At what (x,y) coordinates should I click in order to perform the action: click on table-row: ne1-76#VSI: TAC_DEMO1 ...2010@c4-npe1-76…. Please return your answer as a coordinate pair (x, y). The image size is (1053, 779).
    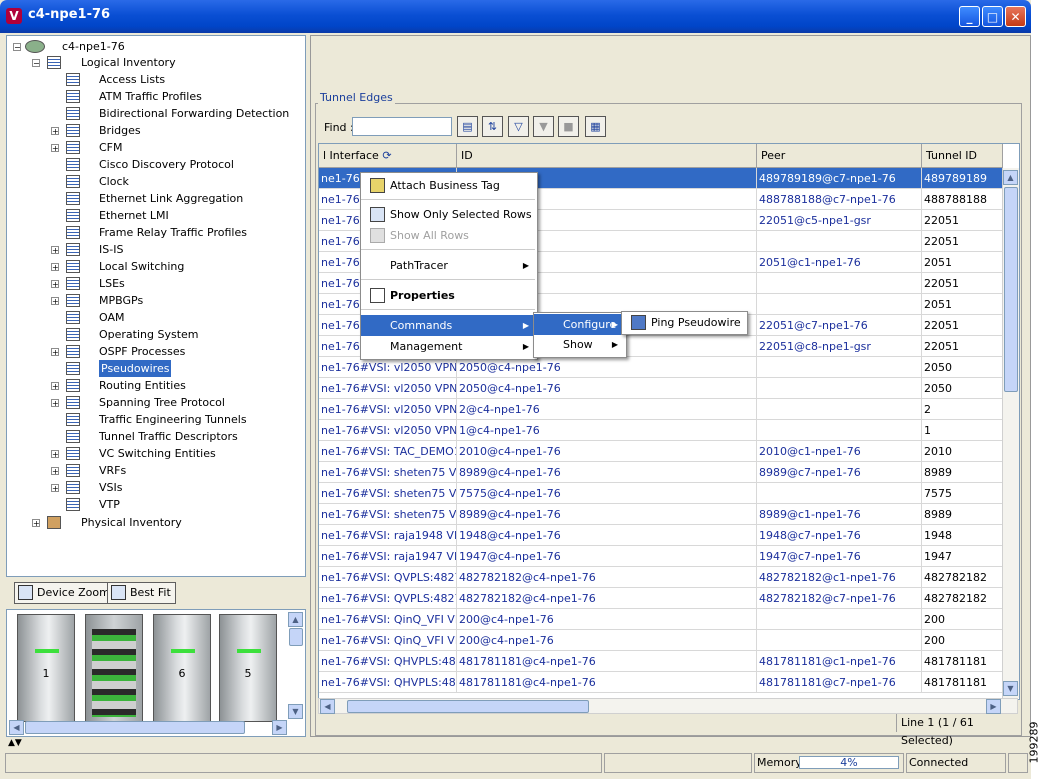
    Looking at the image, I should click on (661, 451).